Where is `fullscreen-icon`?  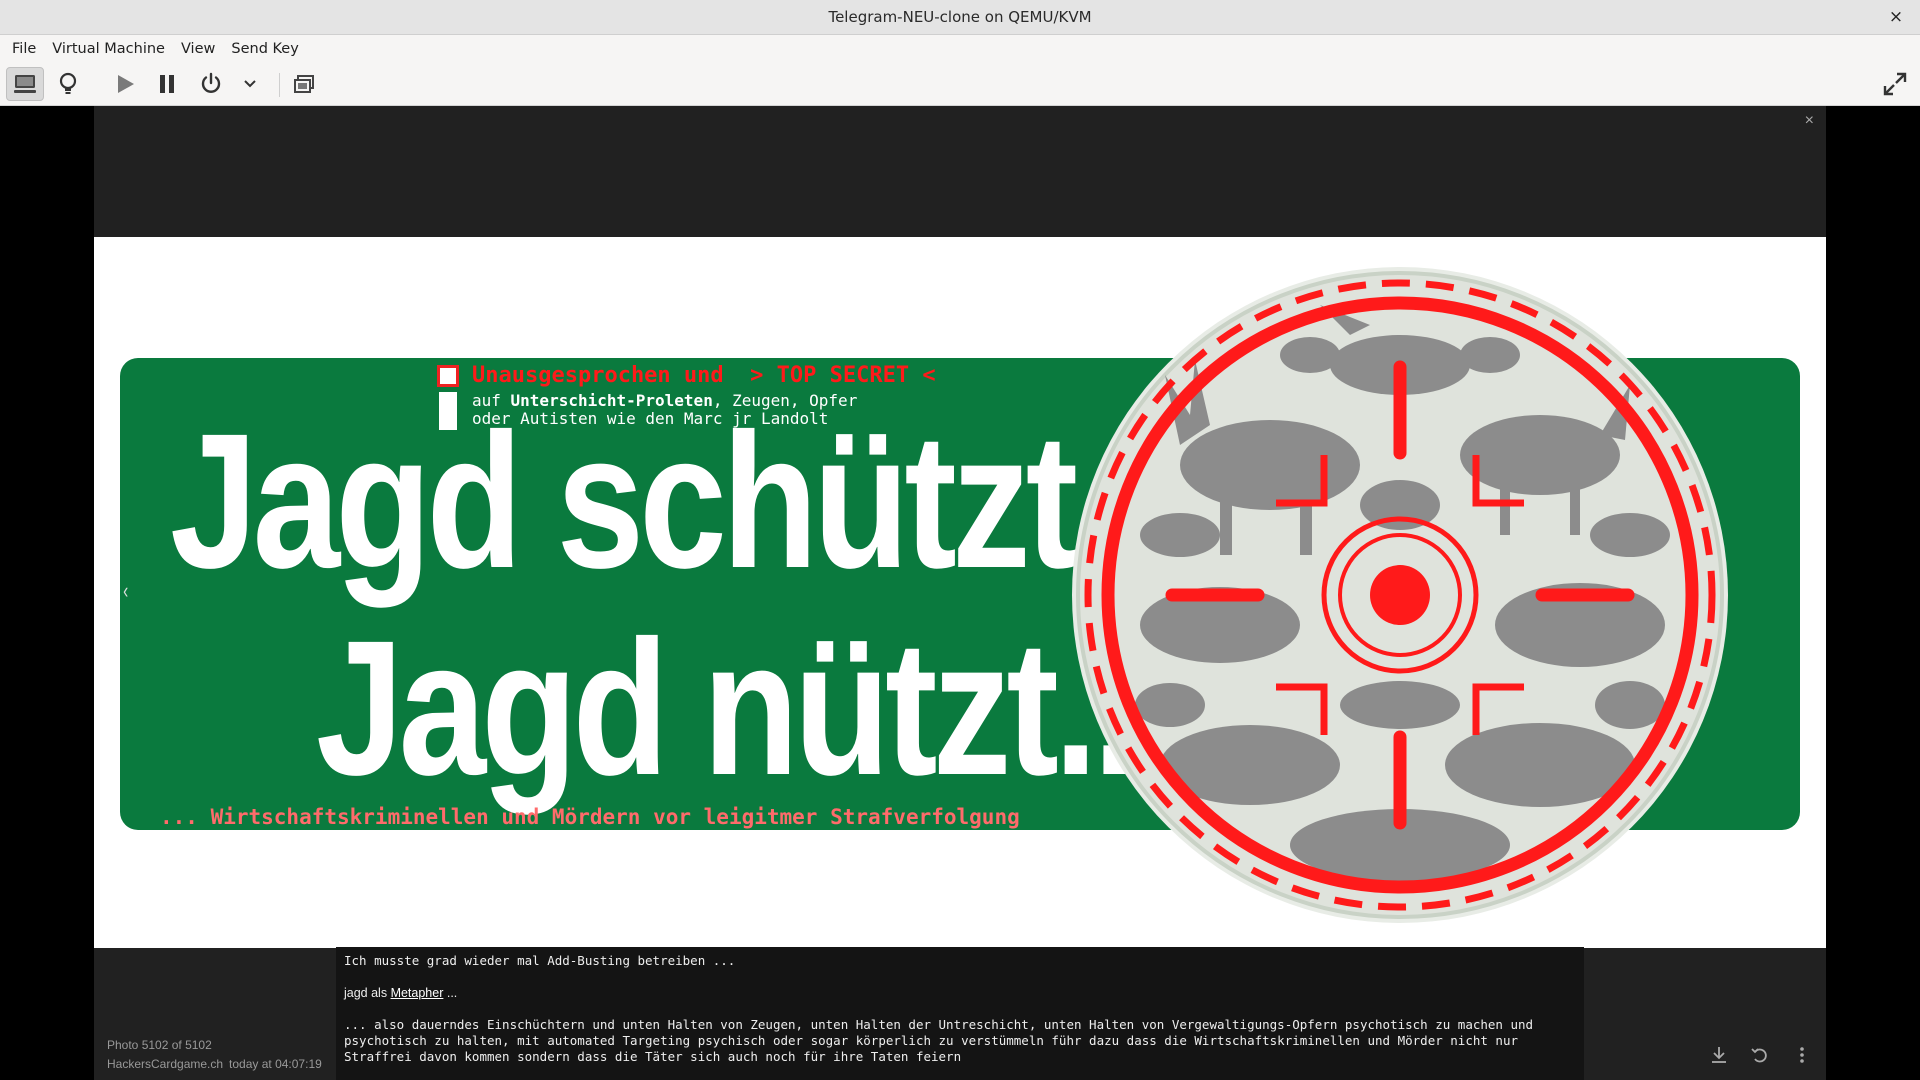 fullscreen-icon is located at coordinates (1895, 84).